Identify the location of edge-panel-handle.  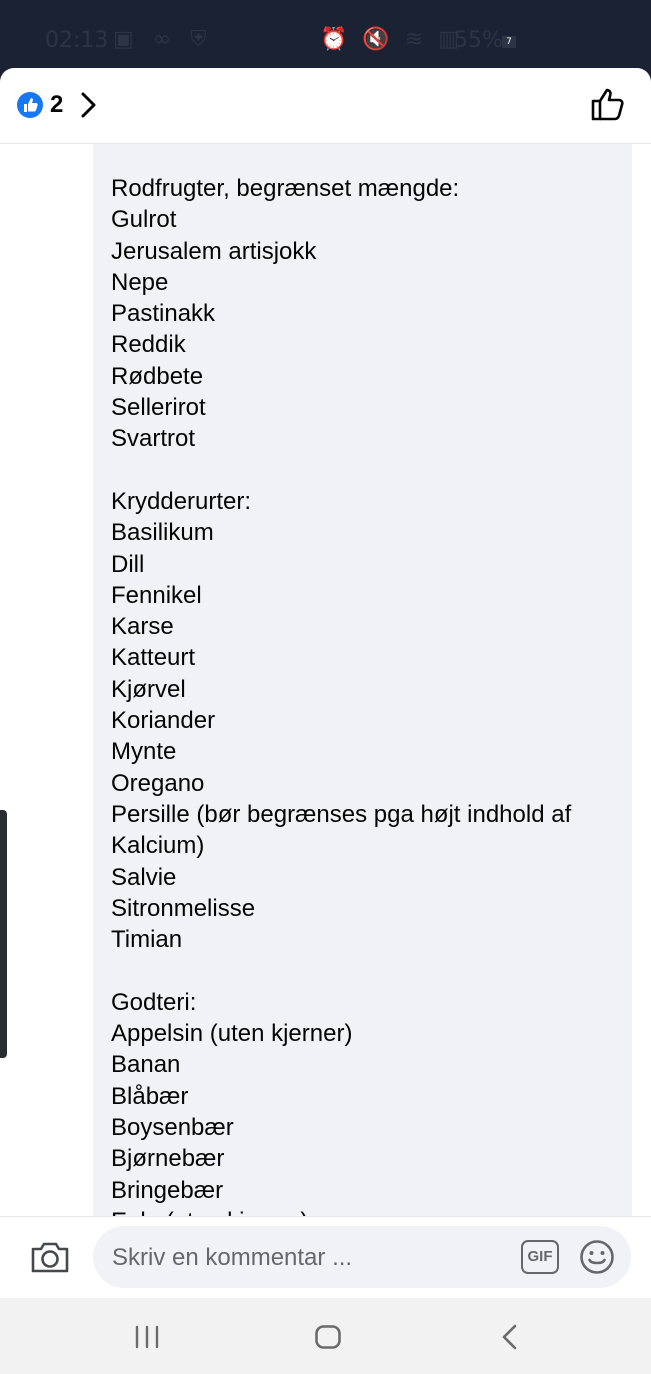
(3, 934).